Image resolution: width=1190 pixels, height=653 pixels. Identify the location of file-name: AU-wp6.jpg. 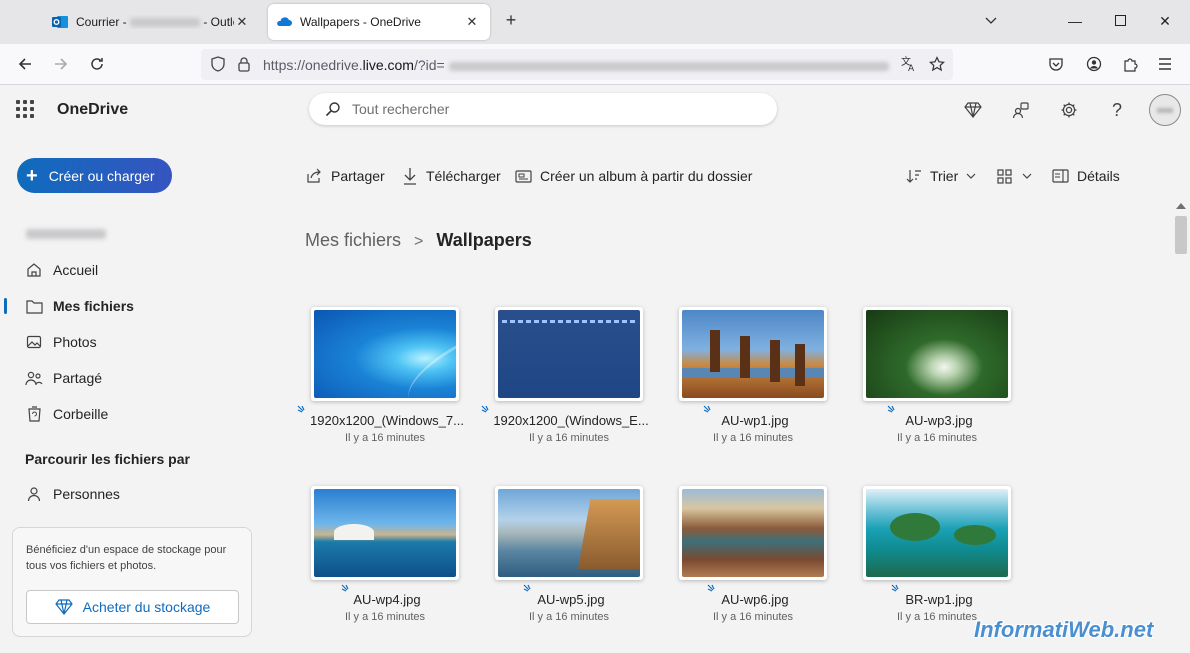
(755, 599).